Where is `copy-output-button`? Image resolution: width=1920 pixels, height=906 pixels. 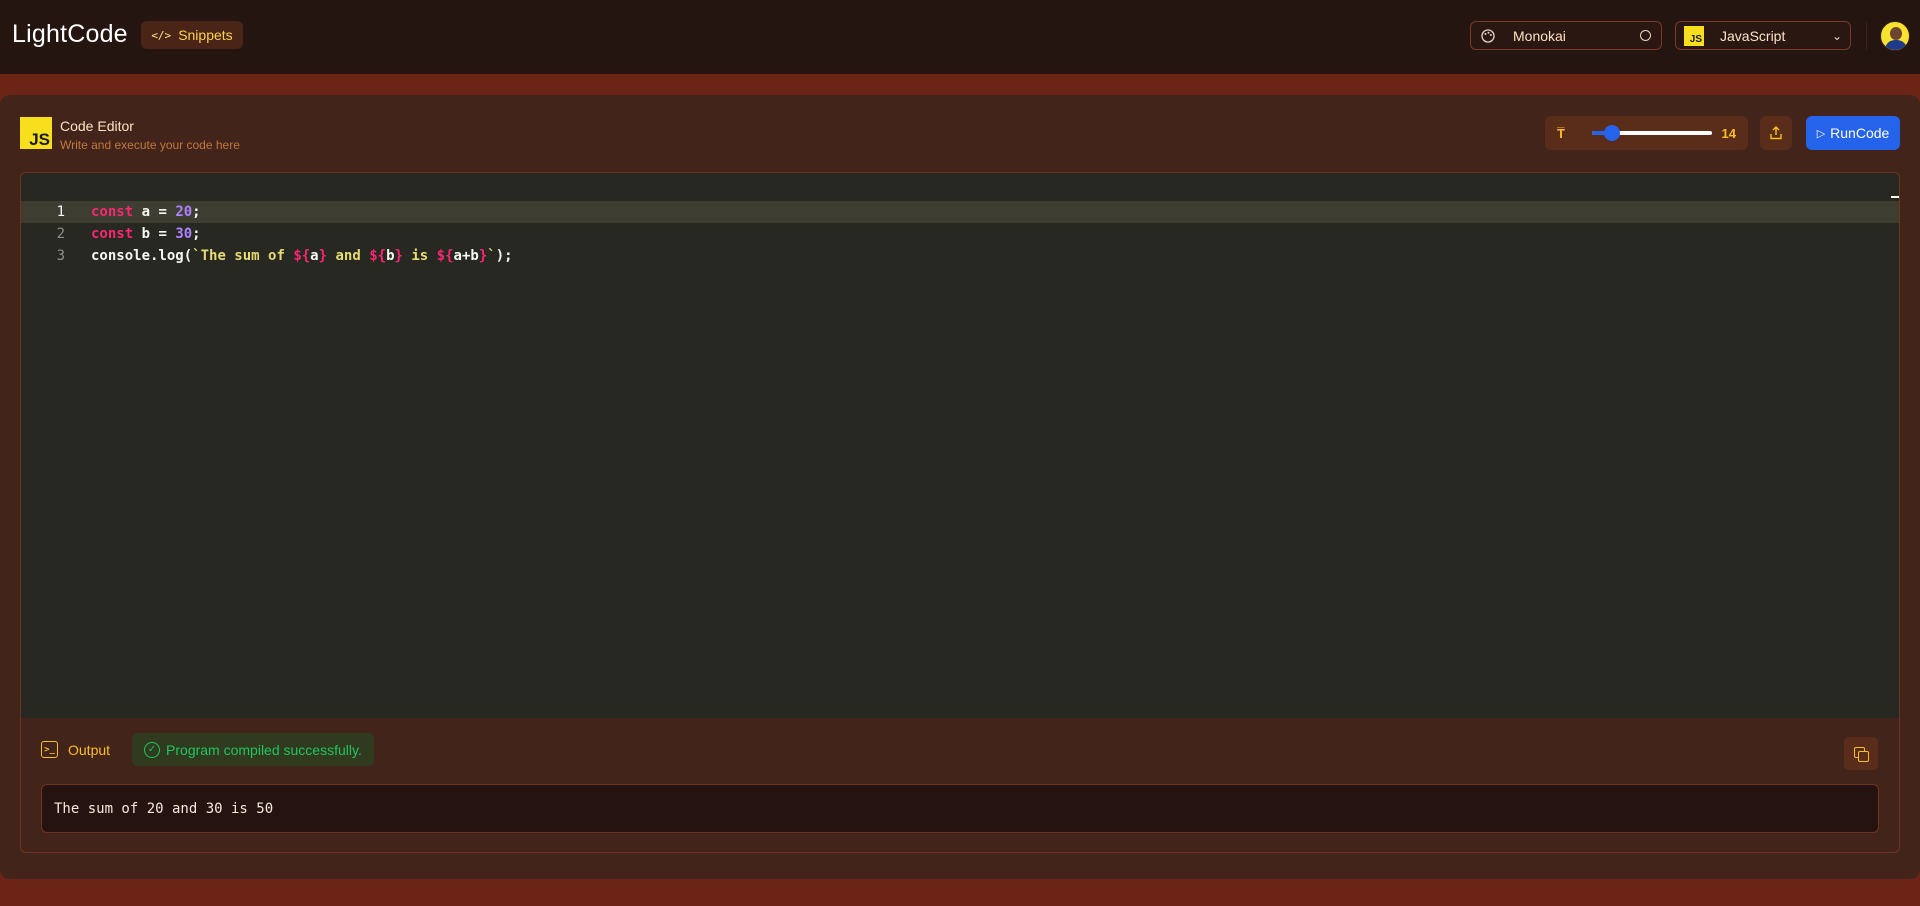 copy-output-button is located at coordinates (1861, 753).